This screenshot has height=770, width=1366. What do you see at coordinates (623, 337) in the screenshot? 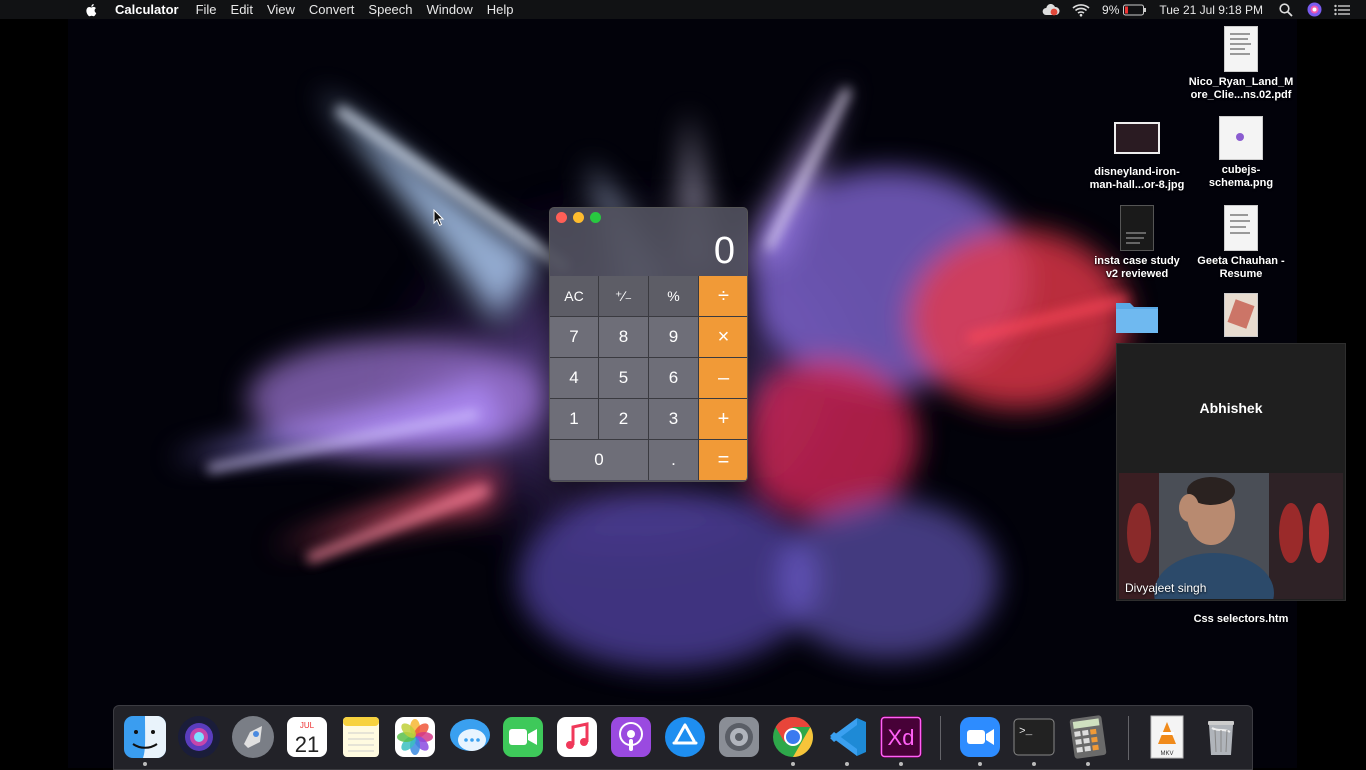
I see `digit-8-key: 8` at bounding box center [623, 337].